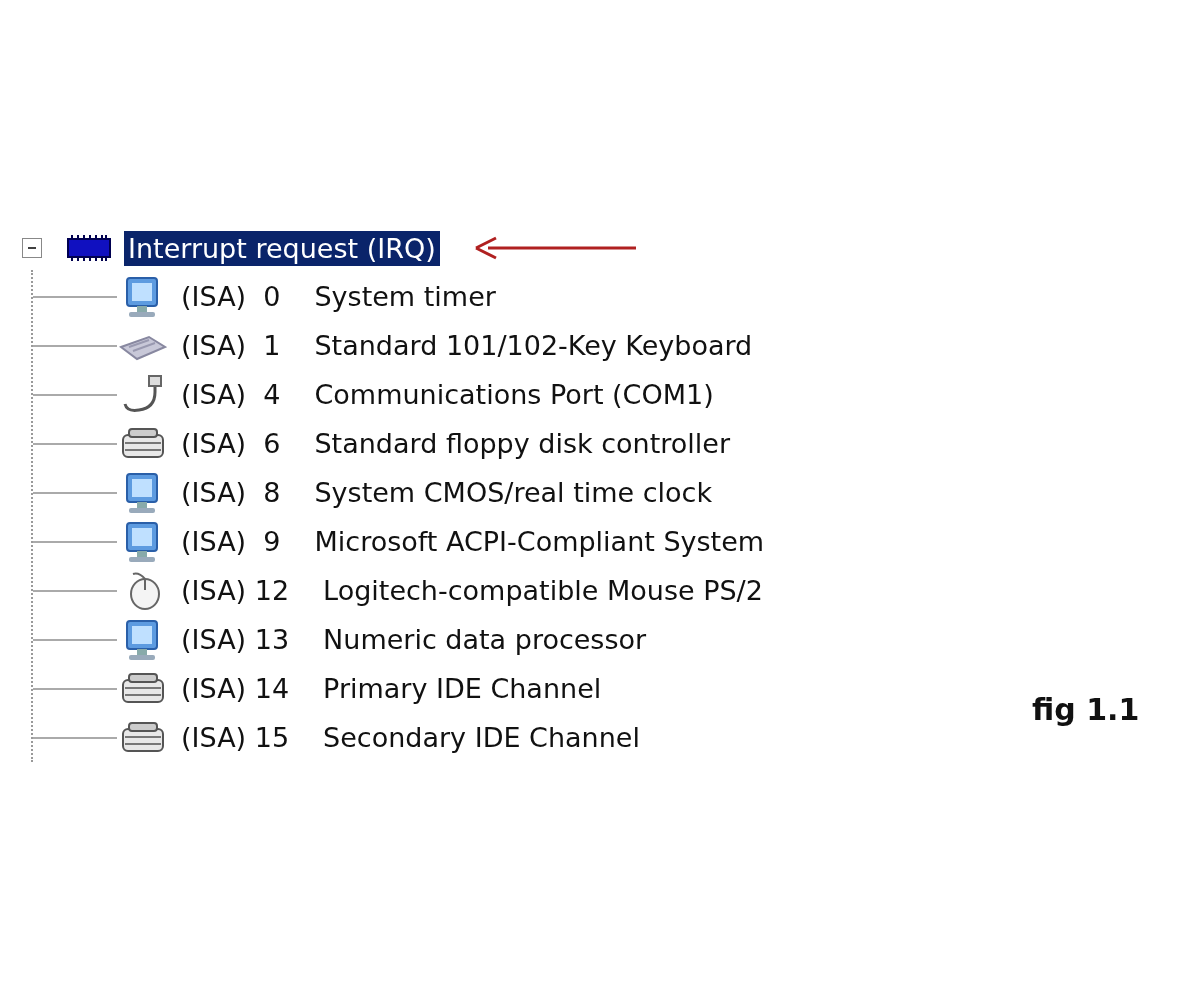 This screenshot has height=981, width=1200. I want to click on irq-number: (ISA) 0, so click(231, 296).